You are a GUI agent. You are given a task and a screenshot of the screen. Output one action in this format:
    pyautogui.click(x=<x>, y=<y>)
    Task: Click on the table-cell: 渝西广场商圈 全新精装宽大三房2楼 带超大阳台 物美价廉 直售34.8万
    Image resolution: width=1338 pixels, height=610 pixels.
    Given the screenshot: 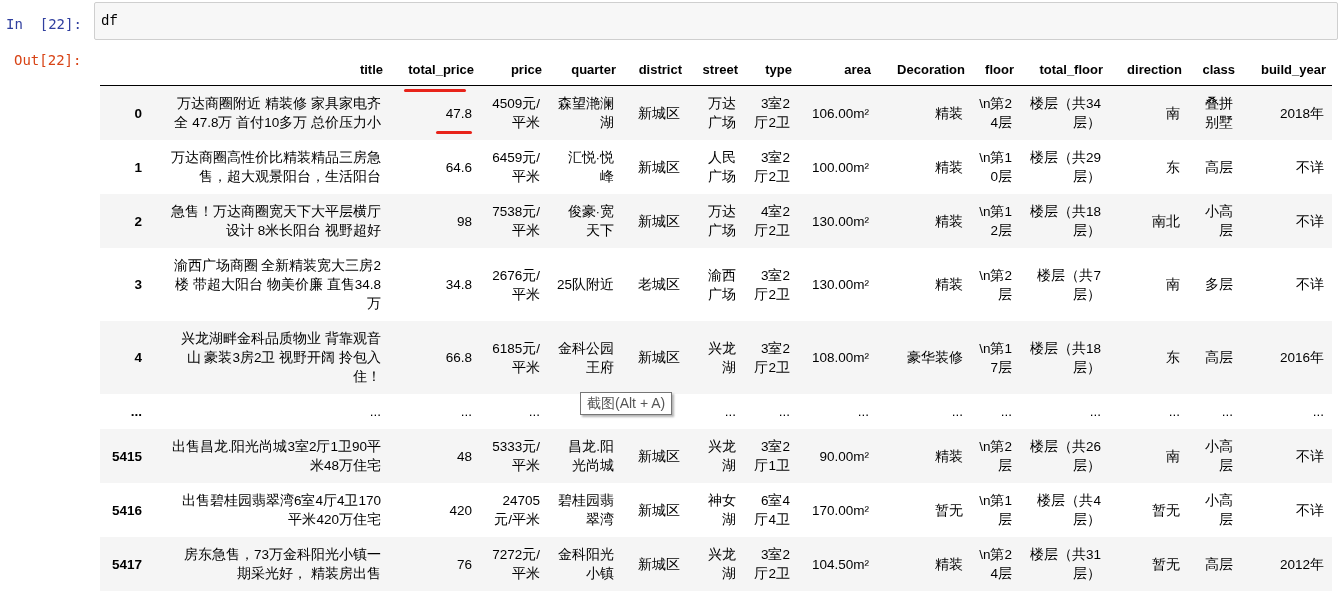 What is the action you would take?
    pyautogui.click(x=277, y=284)
    